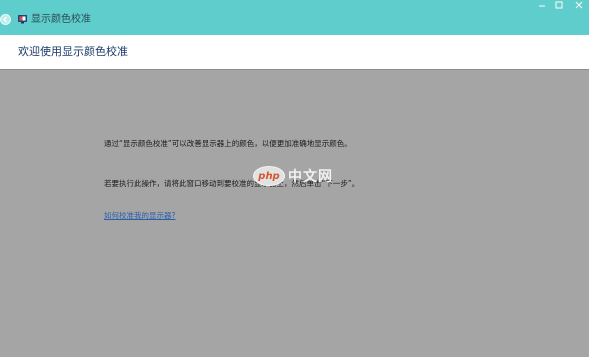 This screenshot has height=357, width=589. I want to click on minimize-button, so click(542, 5).